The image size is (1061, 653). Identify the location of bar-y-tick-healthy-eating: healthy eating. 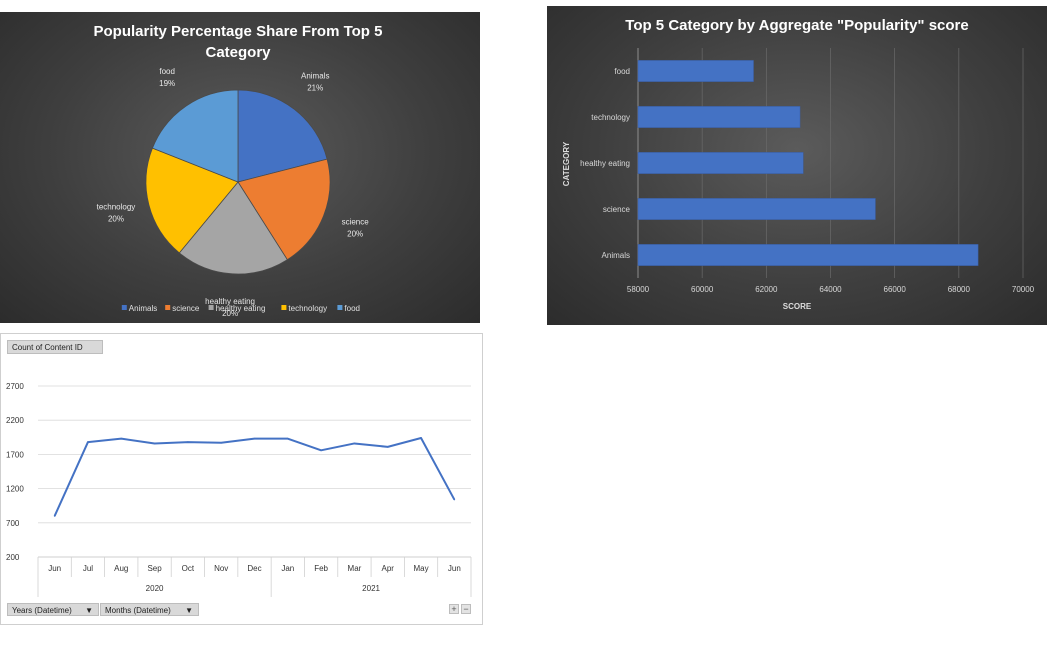
(605, 163).